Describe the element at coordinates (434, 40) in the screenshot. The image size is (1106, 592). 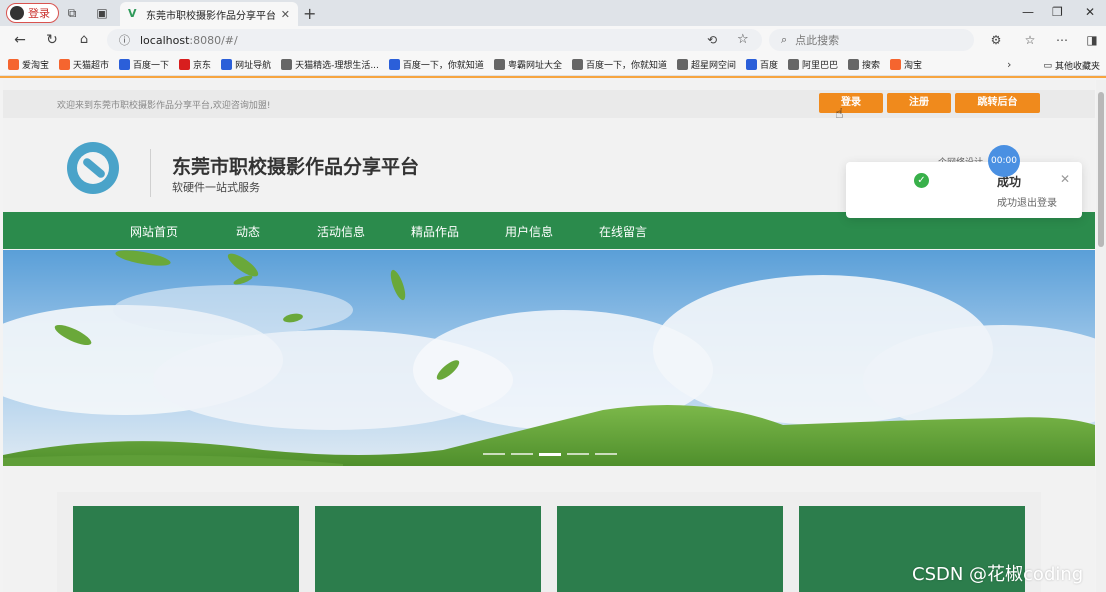
I see `url-input: ⓘ localhost:8080/#/ ⟲ ☆` at that location.